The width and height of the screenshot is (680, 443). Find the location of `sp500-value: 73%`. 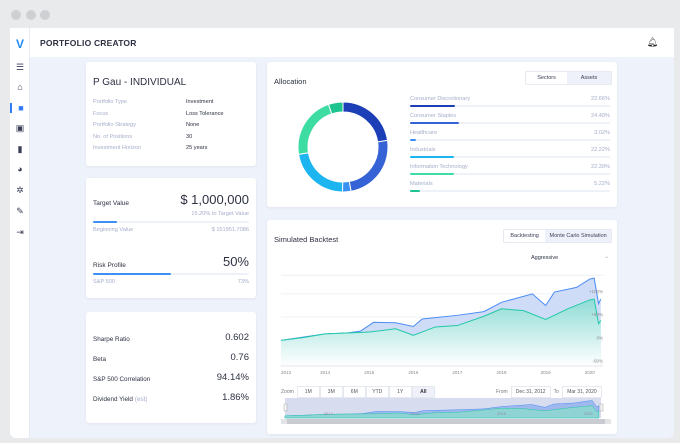

sp500-value: 73% is located at coordinates (243, 282).